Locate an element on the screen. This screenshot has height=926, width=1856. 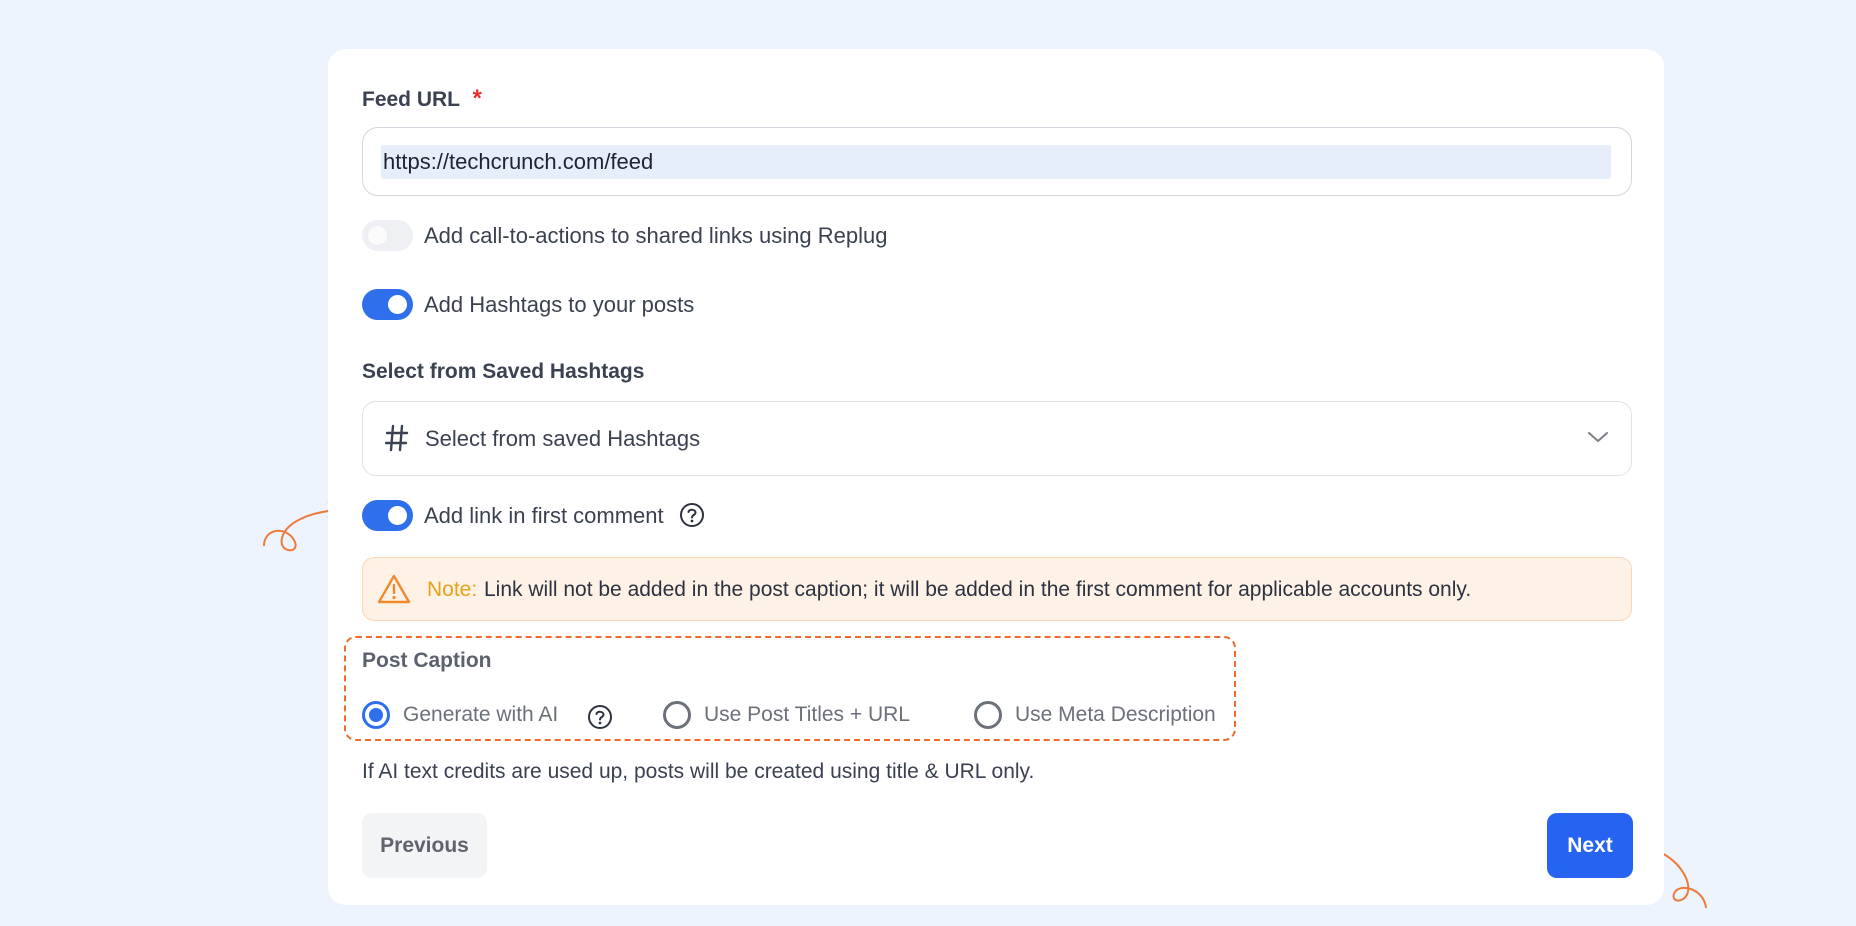
hashtags-toggle-label: Add Hashtags to your posts is located at coordinates (559, 304).